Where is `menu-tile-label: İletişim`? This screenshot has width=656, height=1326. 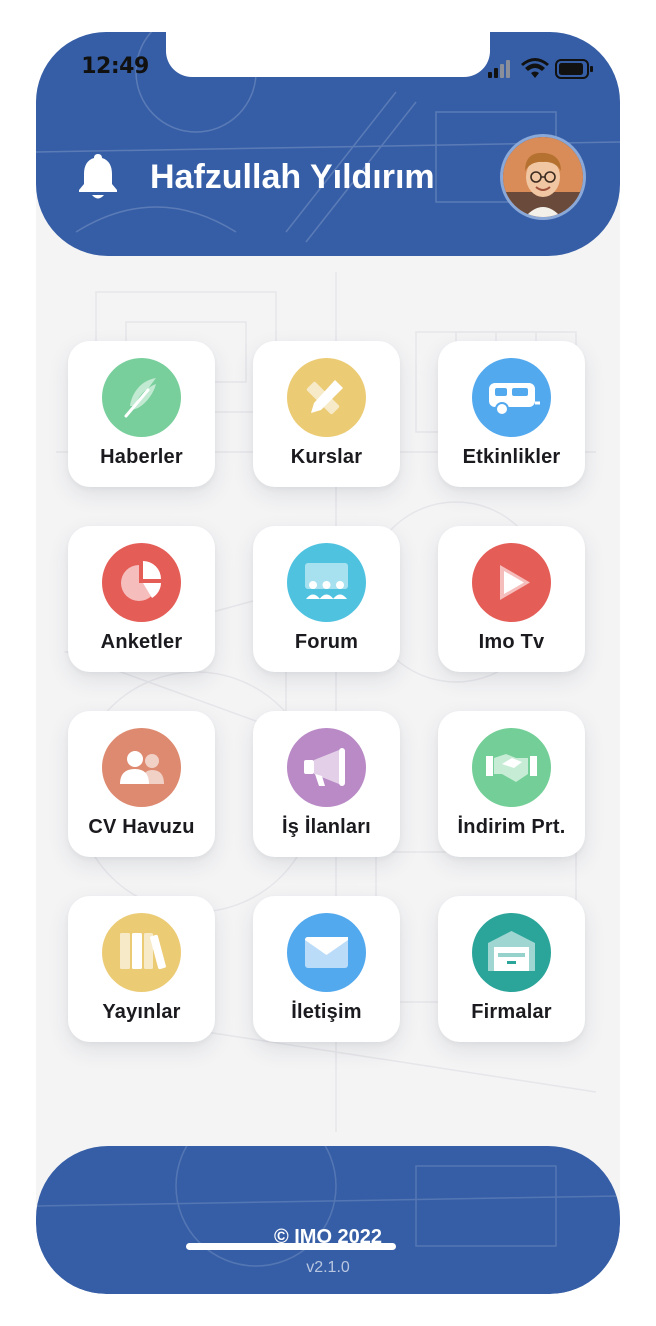
menu-tile-label: İletişim is located at coordinates (326, 1012).